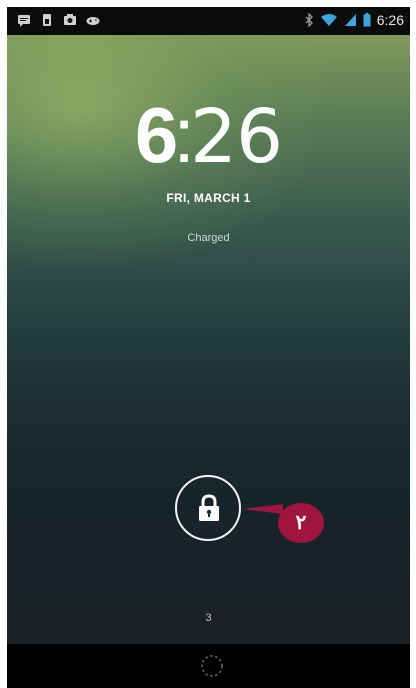 The image size is (416, 688). What do you see at coordinates (309, 20) in the screenshot?
I see `bluetooth-icon` at bounding box center [309, 20].